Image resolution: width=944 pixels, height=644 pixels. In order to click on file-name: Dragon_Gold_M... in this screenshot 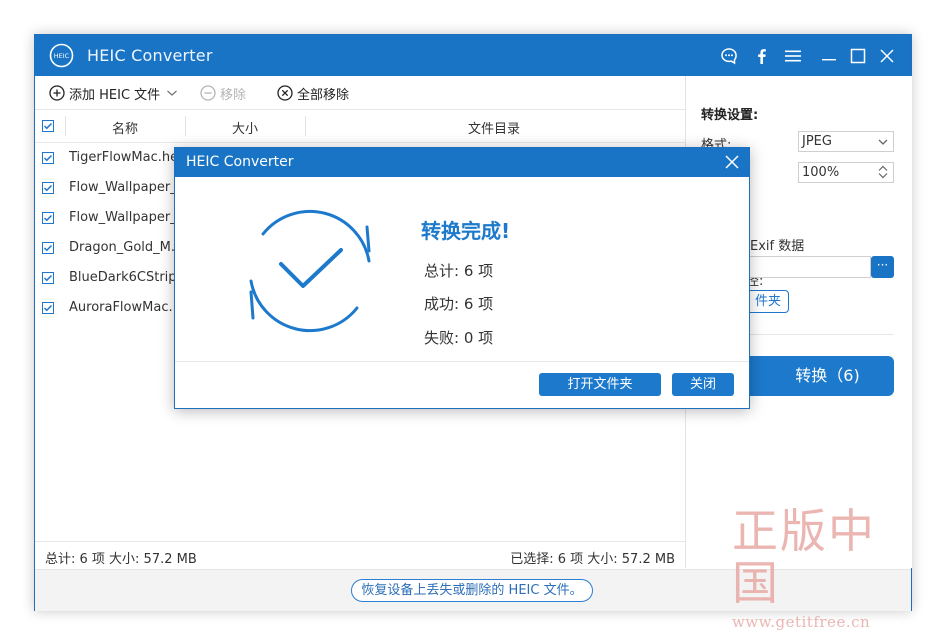, I will do `click(123, 247)`.